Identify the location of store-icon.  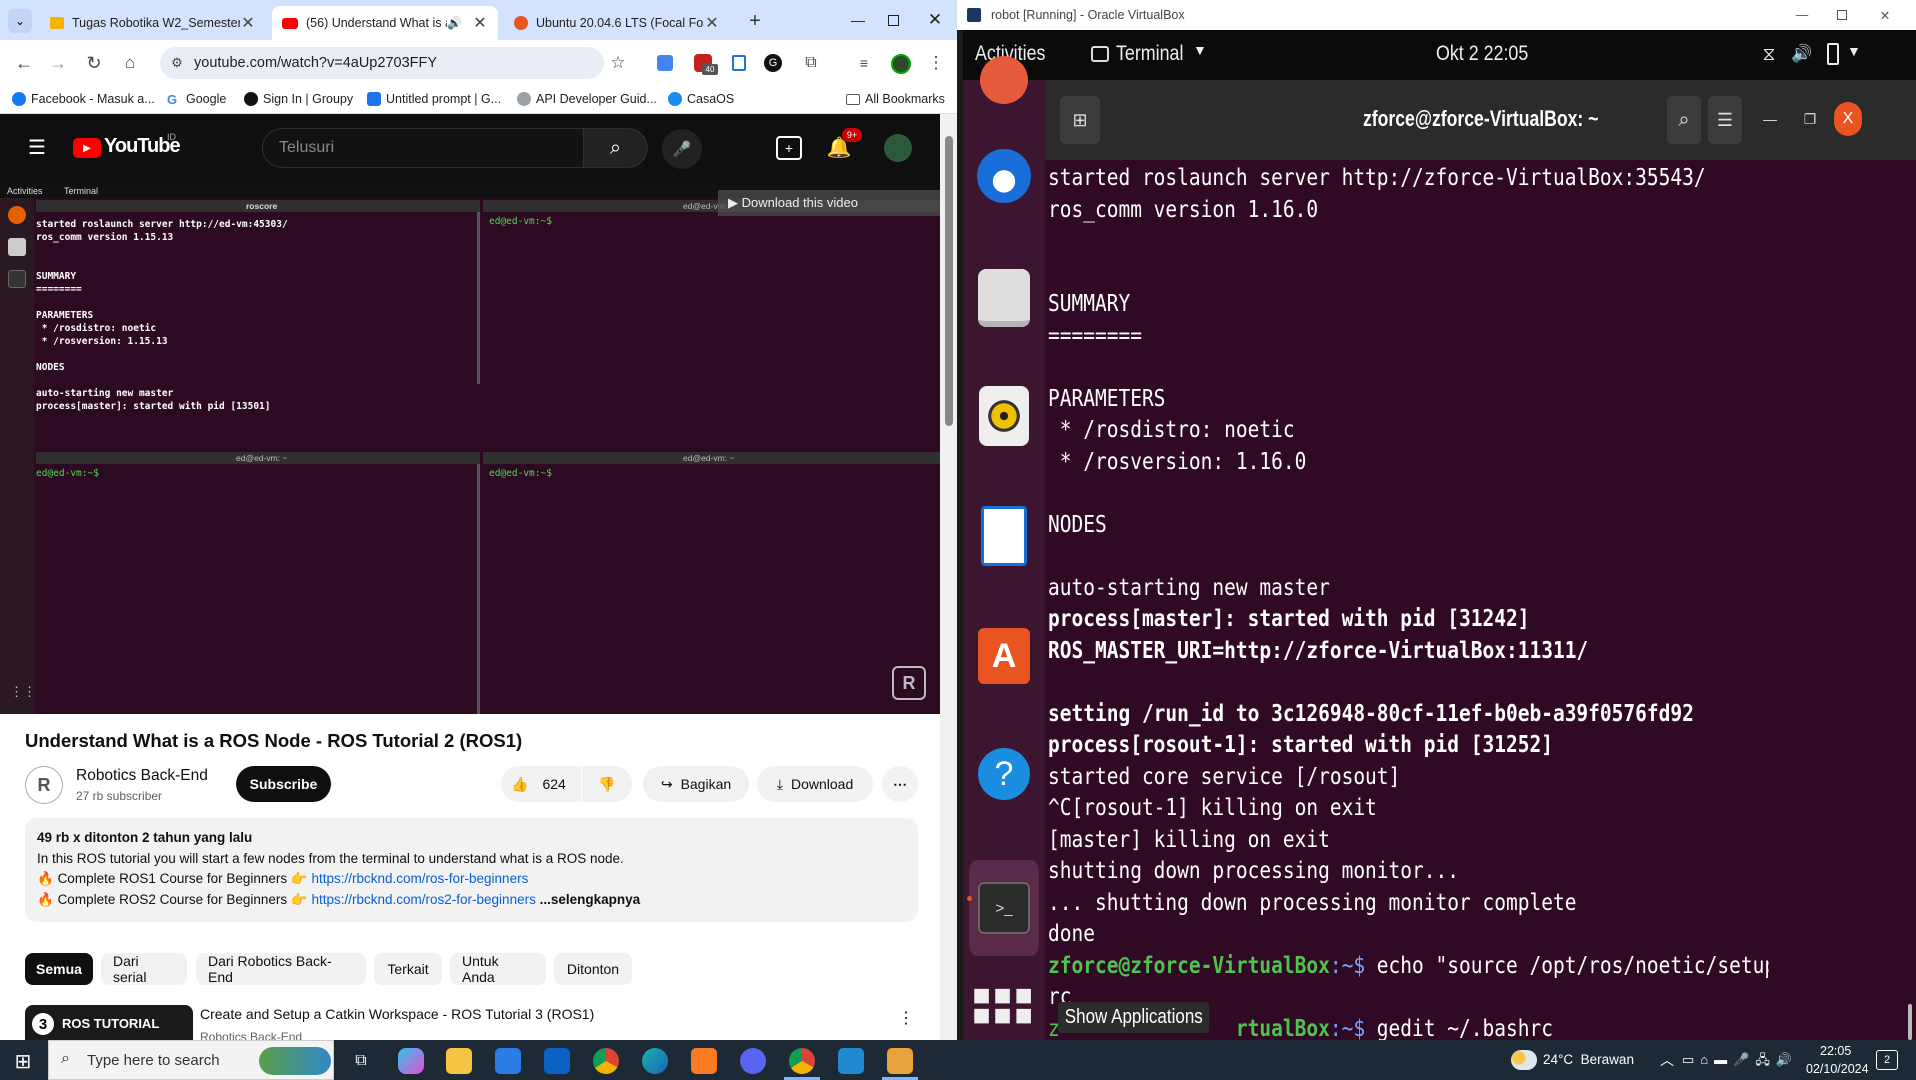
(508, 1061).